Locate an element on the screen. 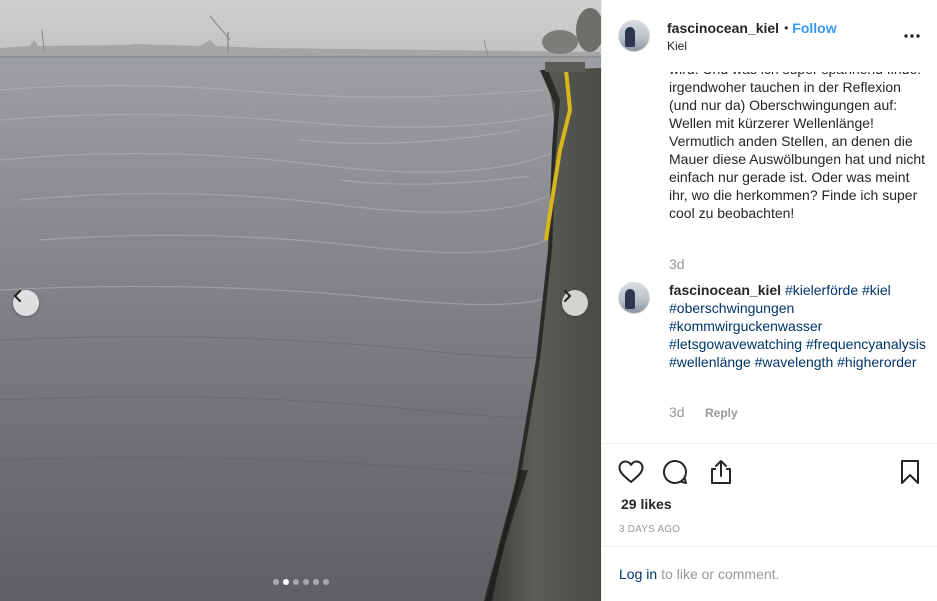  login-link: Log in is located at coordinates (638, 574).